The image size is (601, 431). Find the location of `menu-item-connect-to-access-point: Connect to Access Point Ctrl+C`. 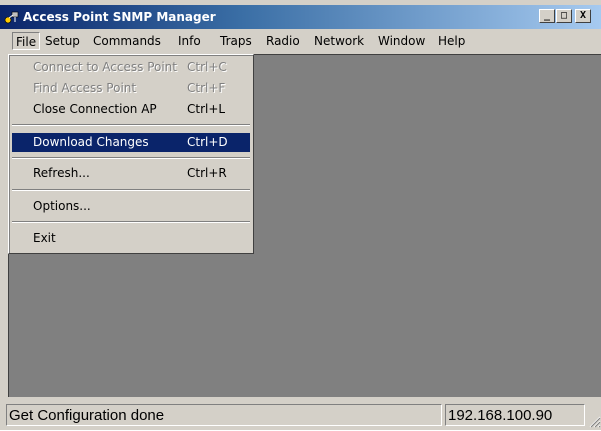

menu-item-connect-to-access-point: Connect to Access Point Ctrl+C is located at coordinates (131, 67).